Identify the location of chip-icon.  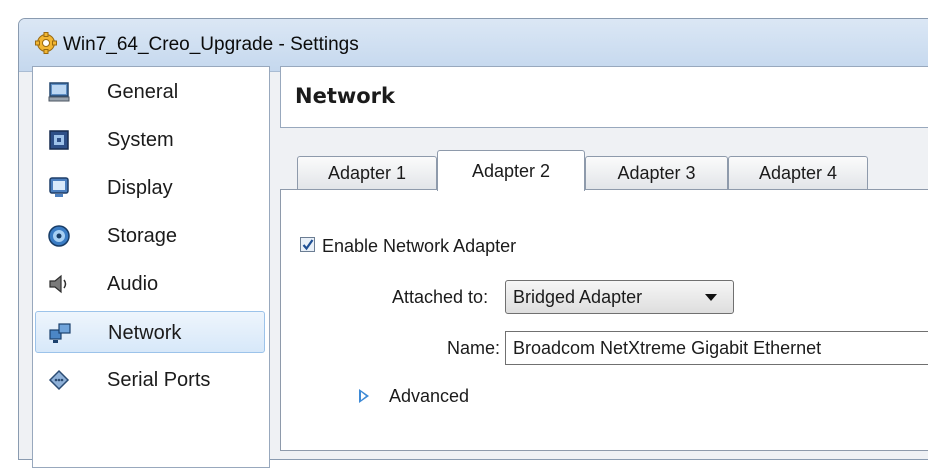
(59, 140).